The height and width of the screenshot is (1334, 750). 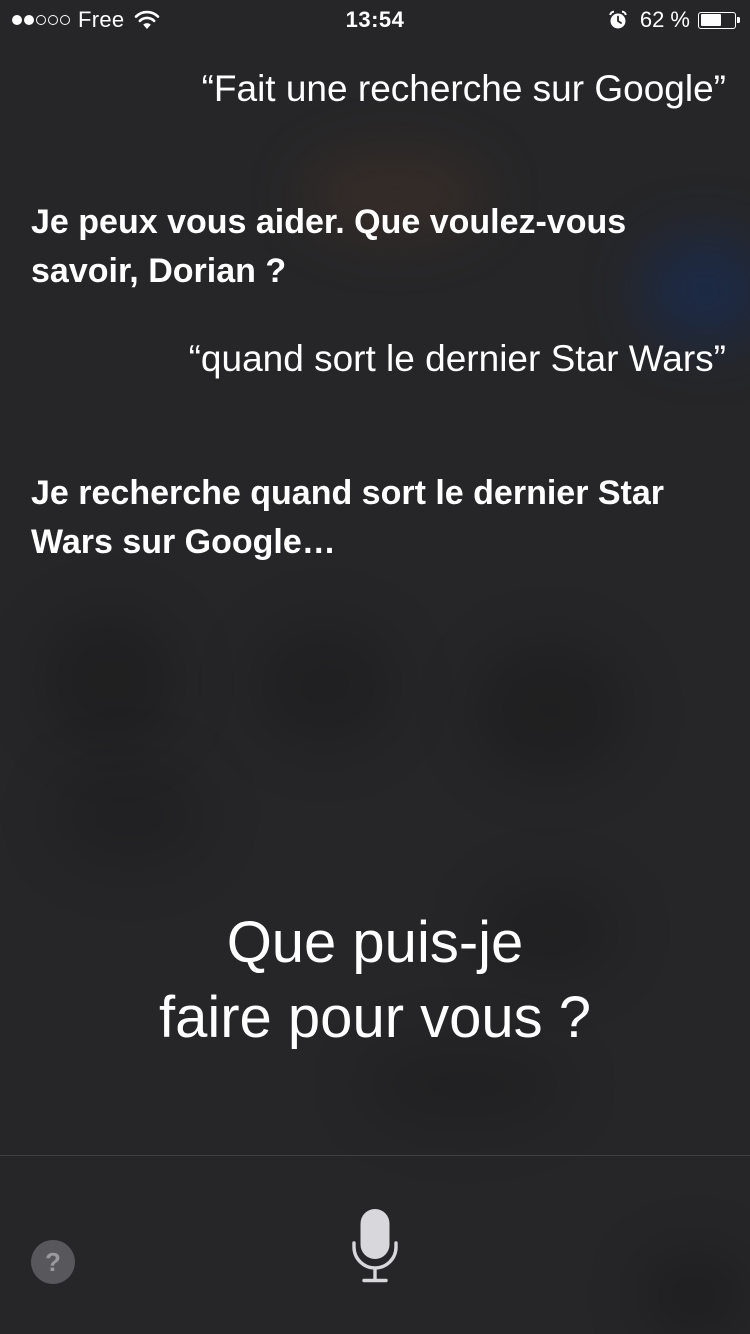 What do you see at coordinates (710, 20) in the screenshot?
I see `battery-level-fill` at bounding box center [710, 20].